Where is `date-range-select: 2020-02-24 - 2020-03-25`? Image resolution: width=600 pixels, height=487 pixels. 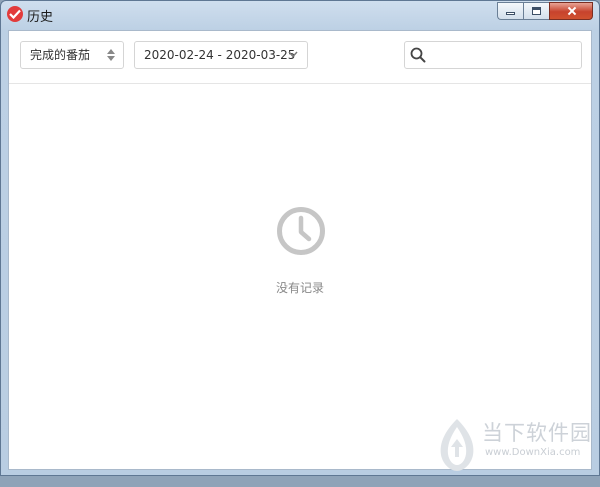
date-range-select: 2020-02-24 - 2020-03-25 is located at coordinates (221, 55).